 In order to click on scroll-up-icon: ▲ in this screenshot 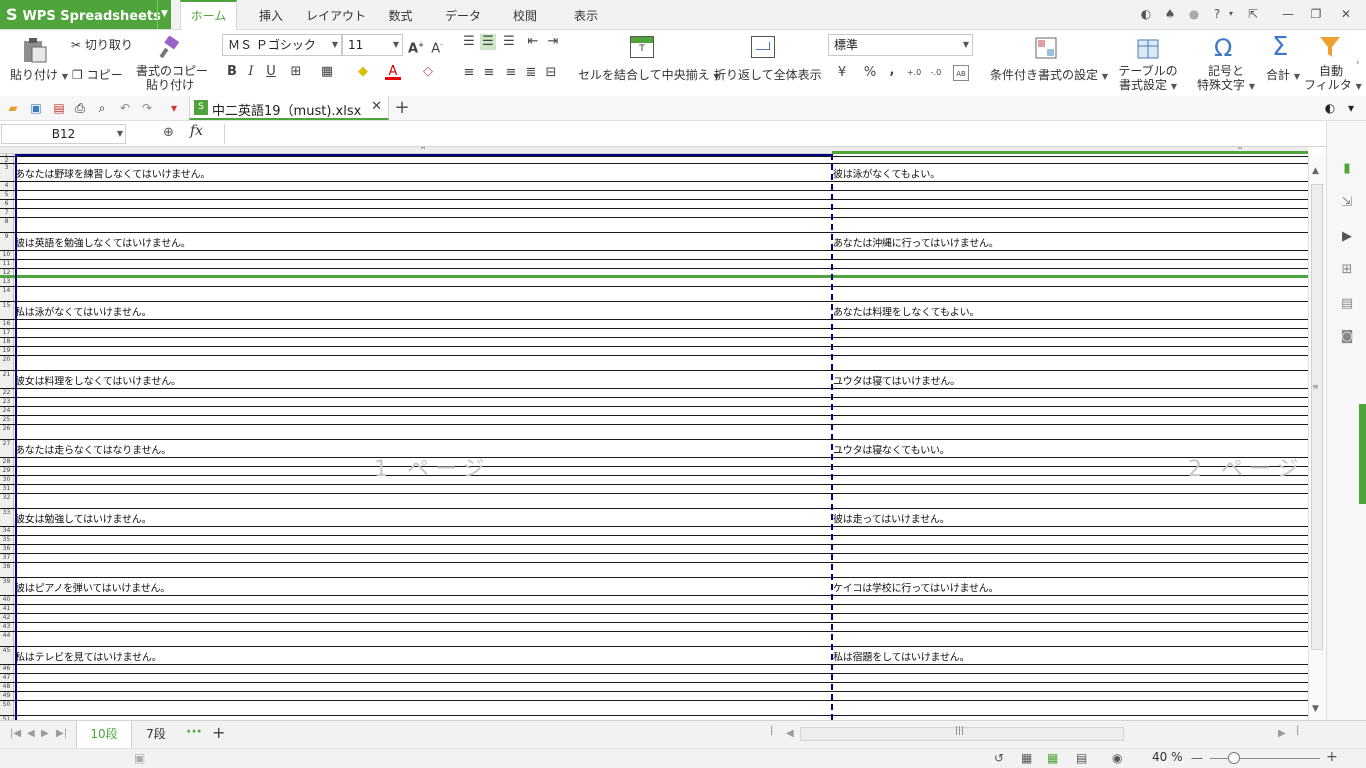, I will do `click(1315, 171)`.